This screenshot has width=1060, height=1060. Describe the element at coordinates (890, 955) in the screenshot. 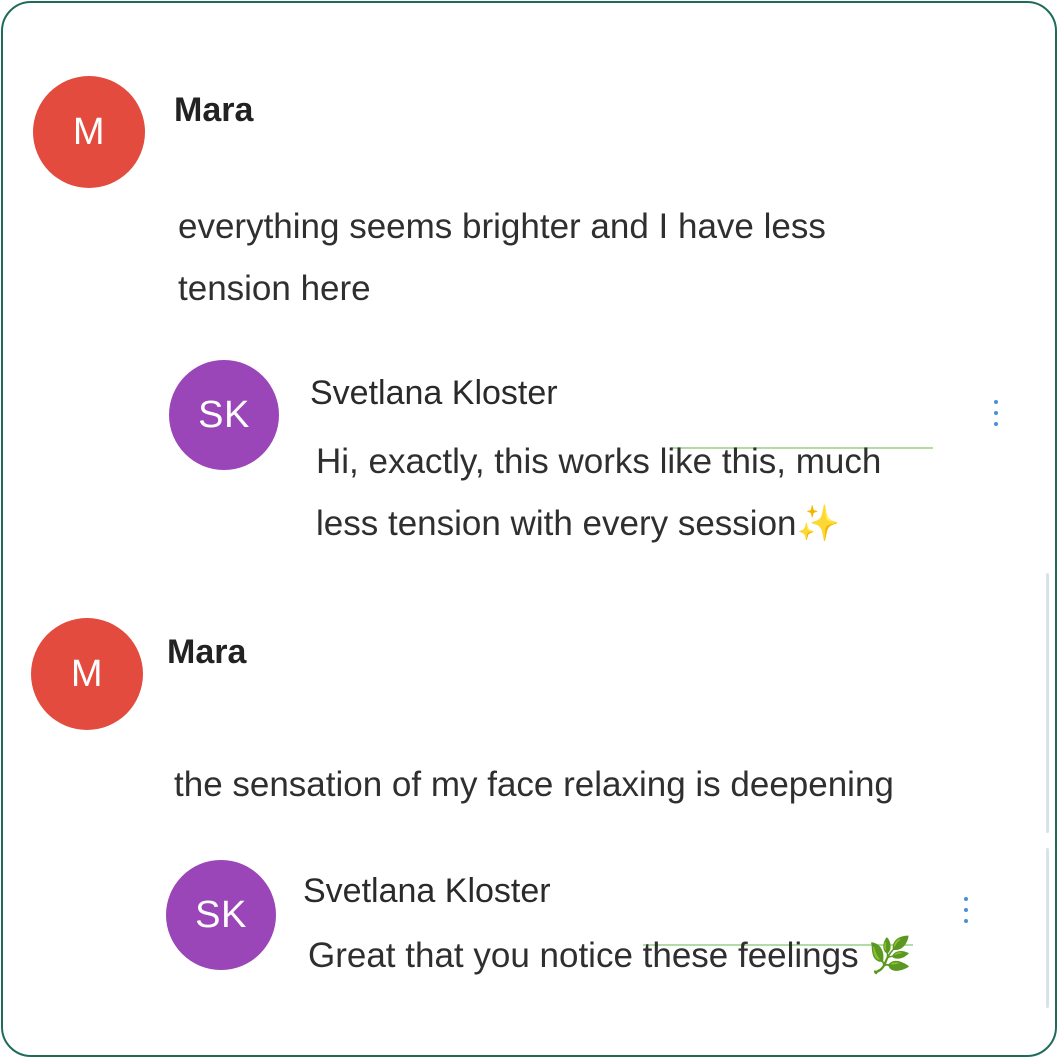

I see `herb-icon: 🌿` at that location.